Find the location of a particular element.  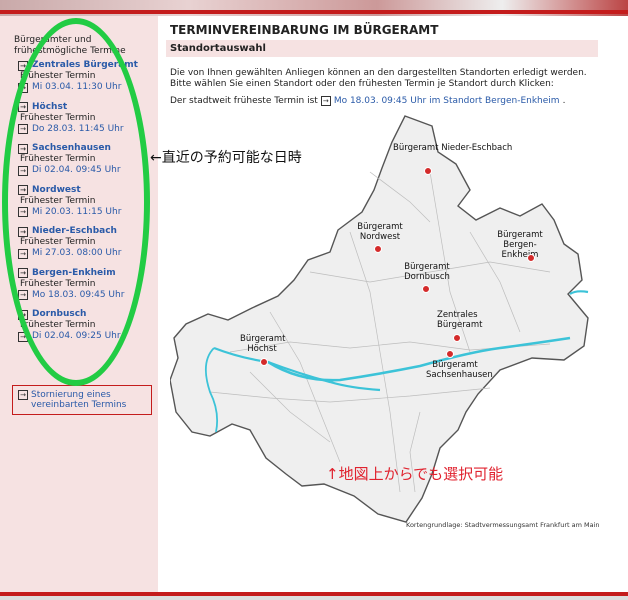

map-pin-nordwest is located at coordinates (378, 249).